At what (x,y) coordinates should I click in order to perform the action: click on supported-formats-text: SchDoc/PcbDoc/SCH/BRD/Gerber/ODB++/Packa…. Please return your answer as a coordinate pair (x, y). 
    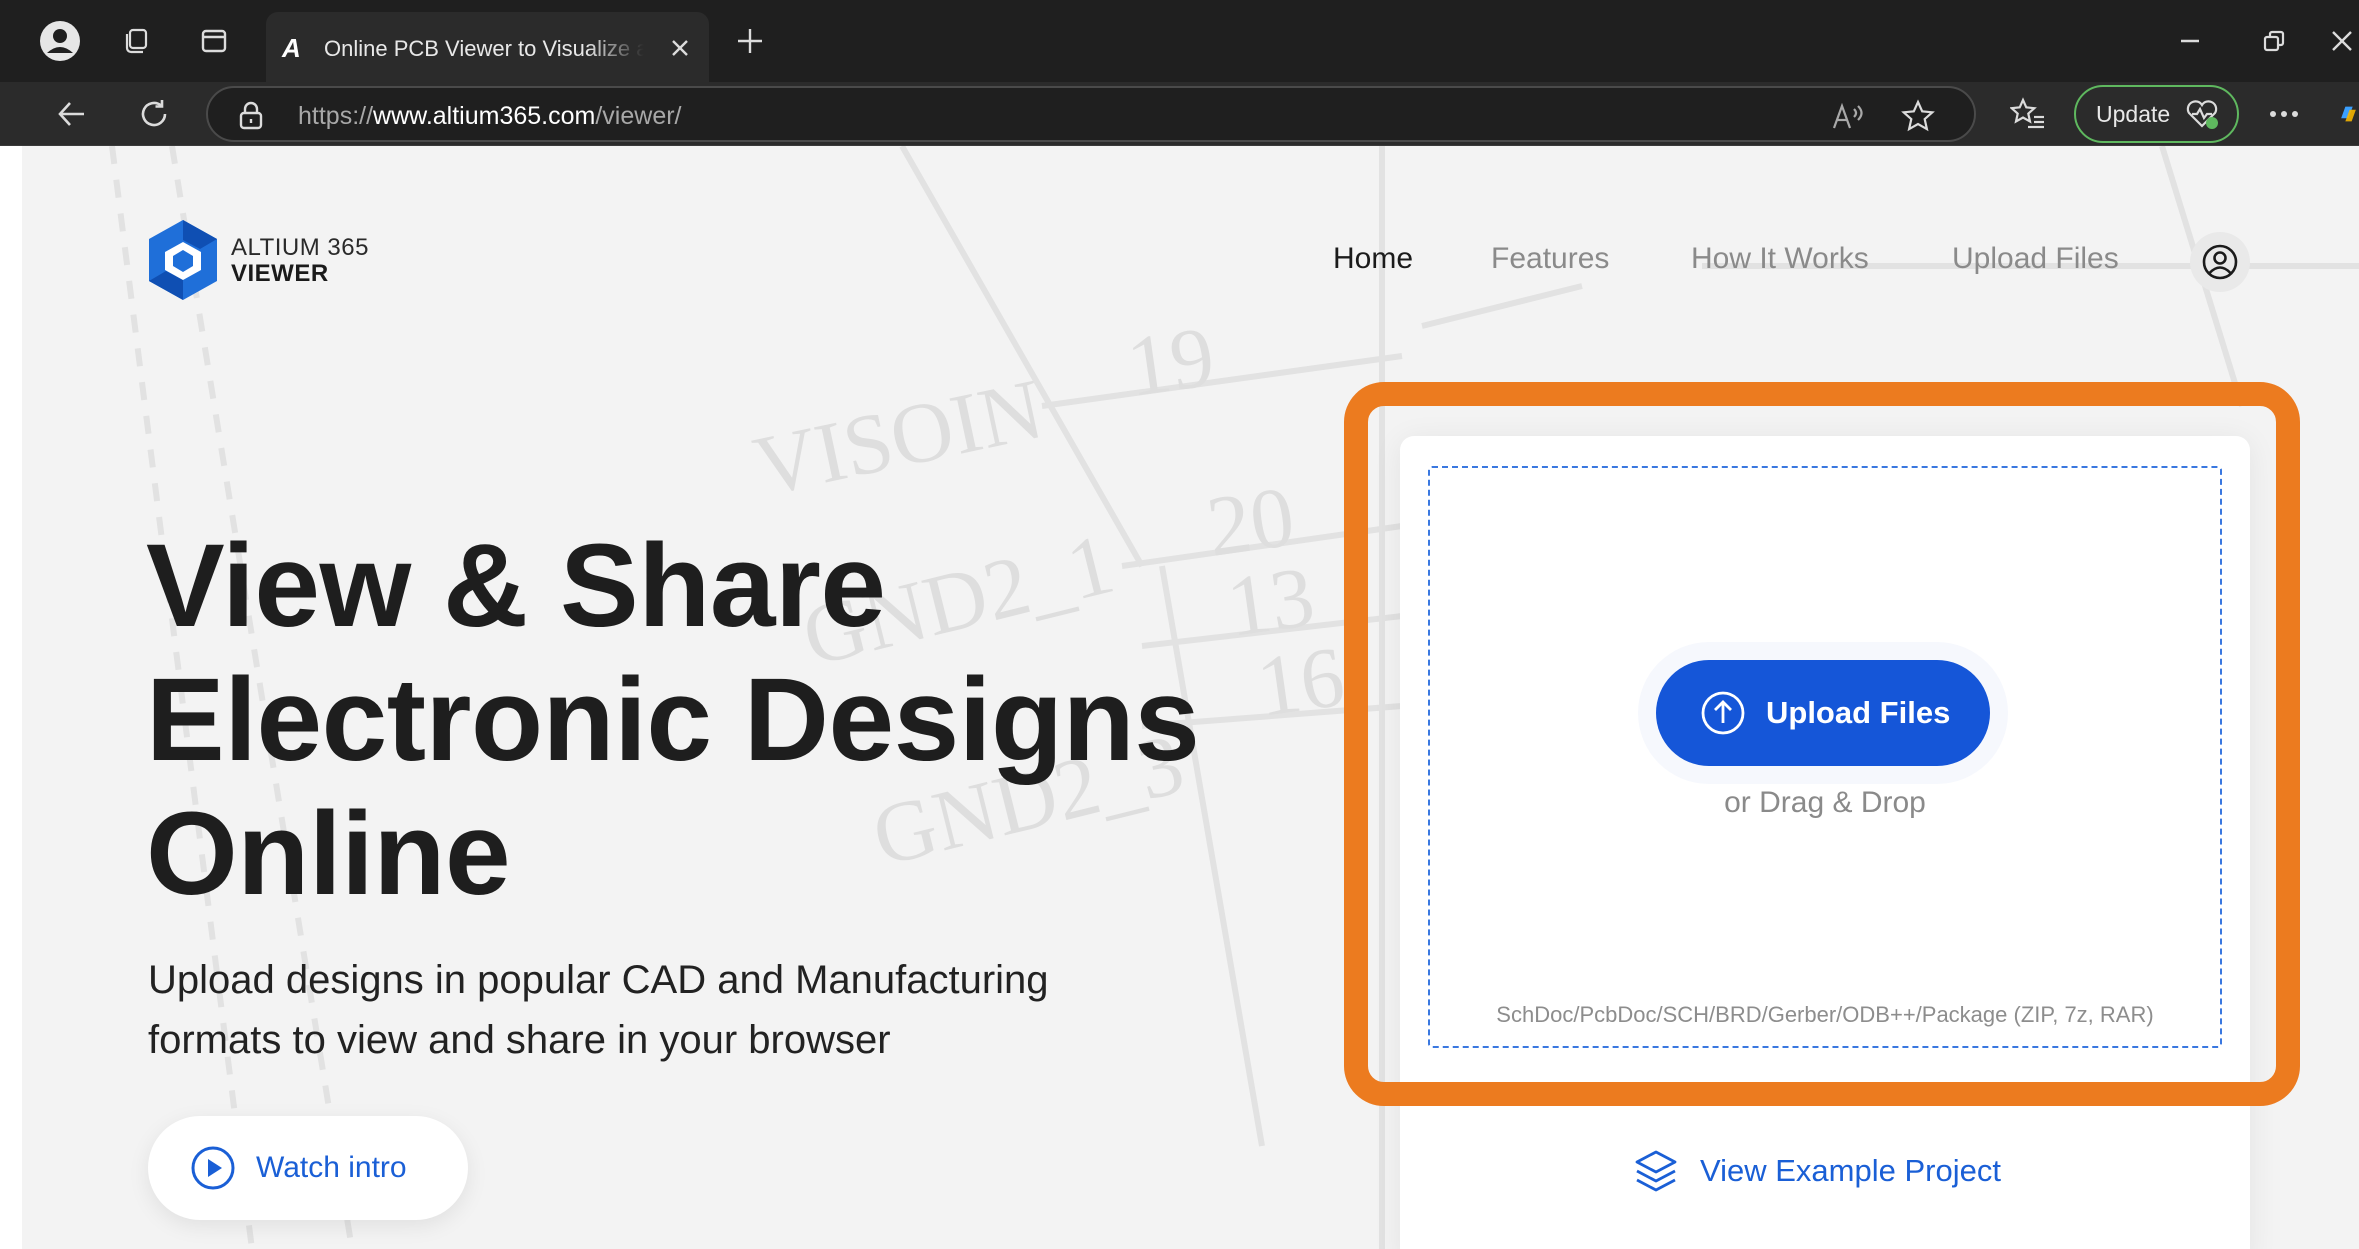
    Looking at the image, I should click on (1825, 1014).